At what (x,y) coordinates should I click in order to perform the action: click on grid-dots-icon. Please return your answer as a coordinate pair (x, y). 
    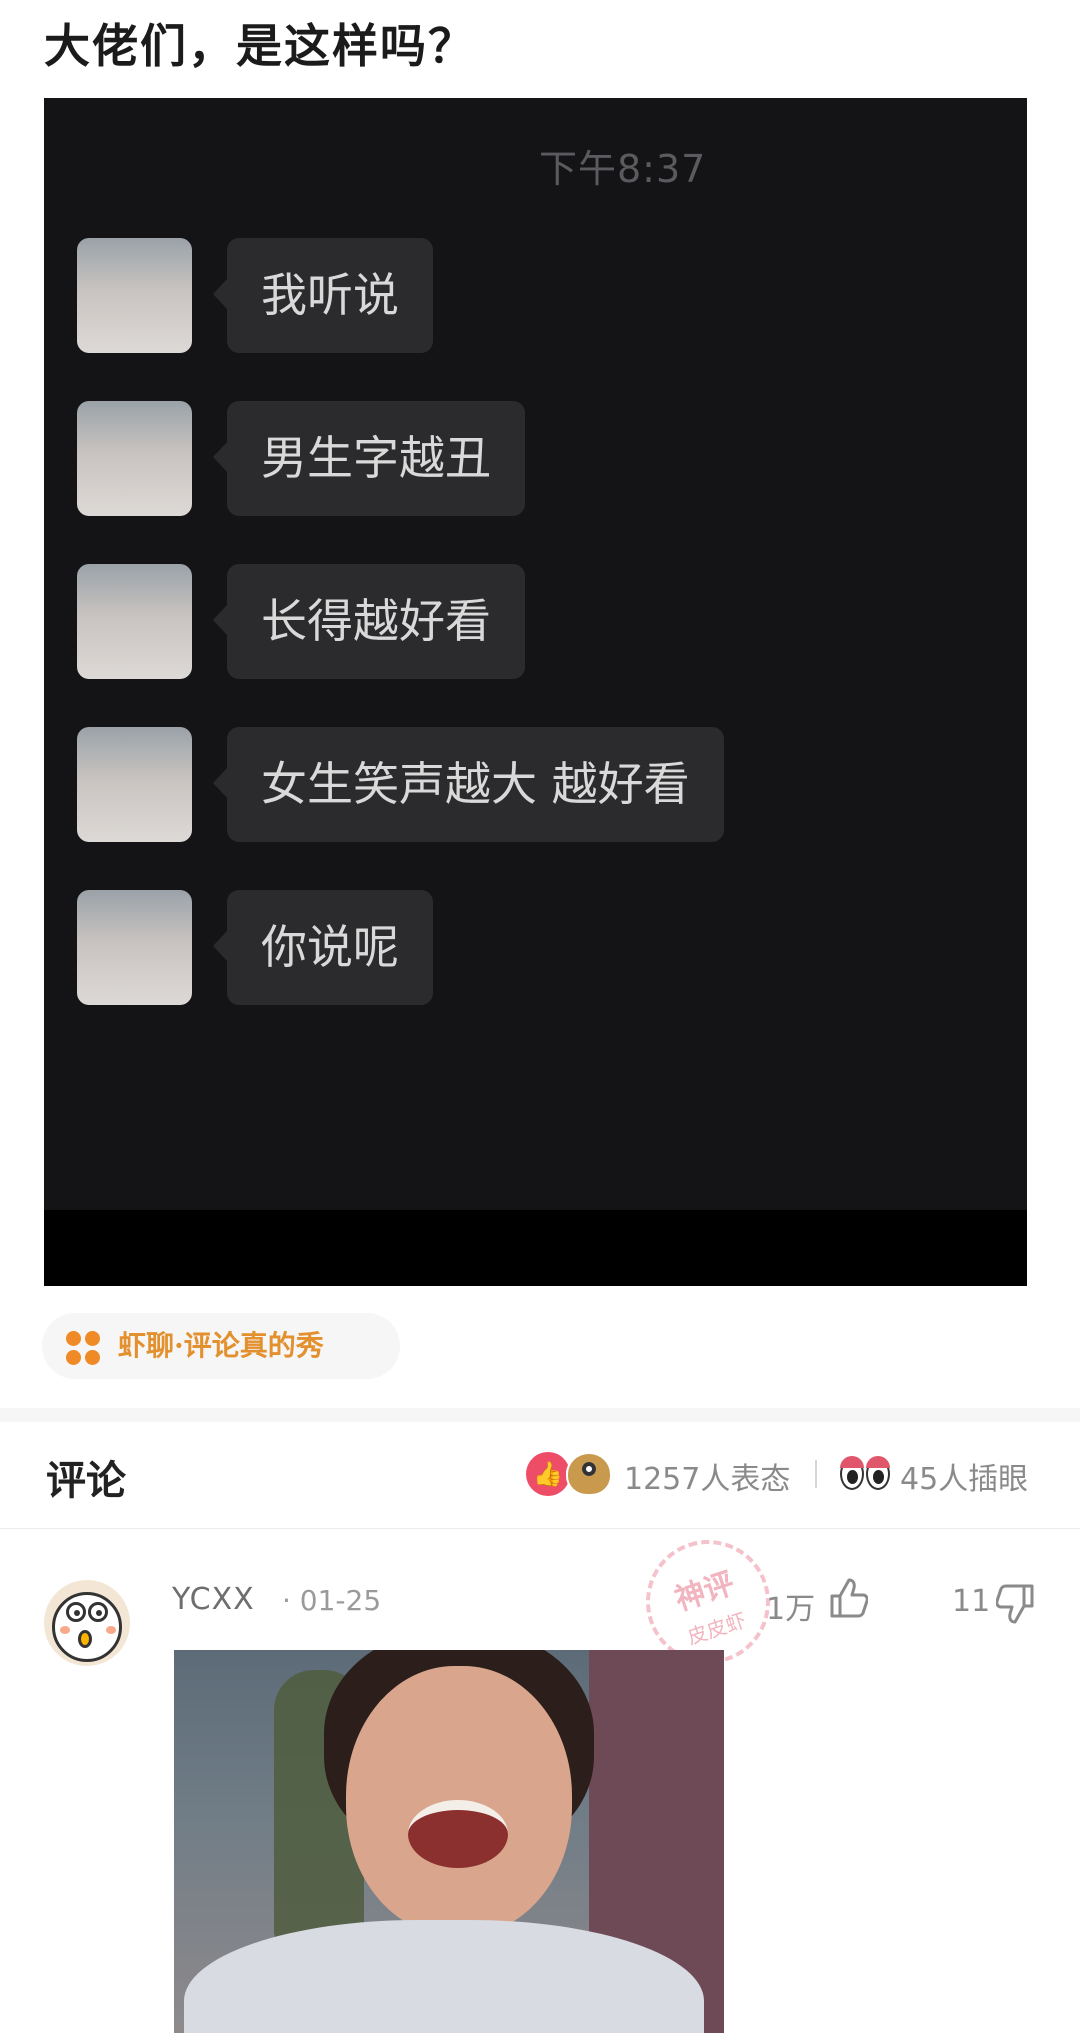
    Looking at the image, I should click on (83, 1348).